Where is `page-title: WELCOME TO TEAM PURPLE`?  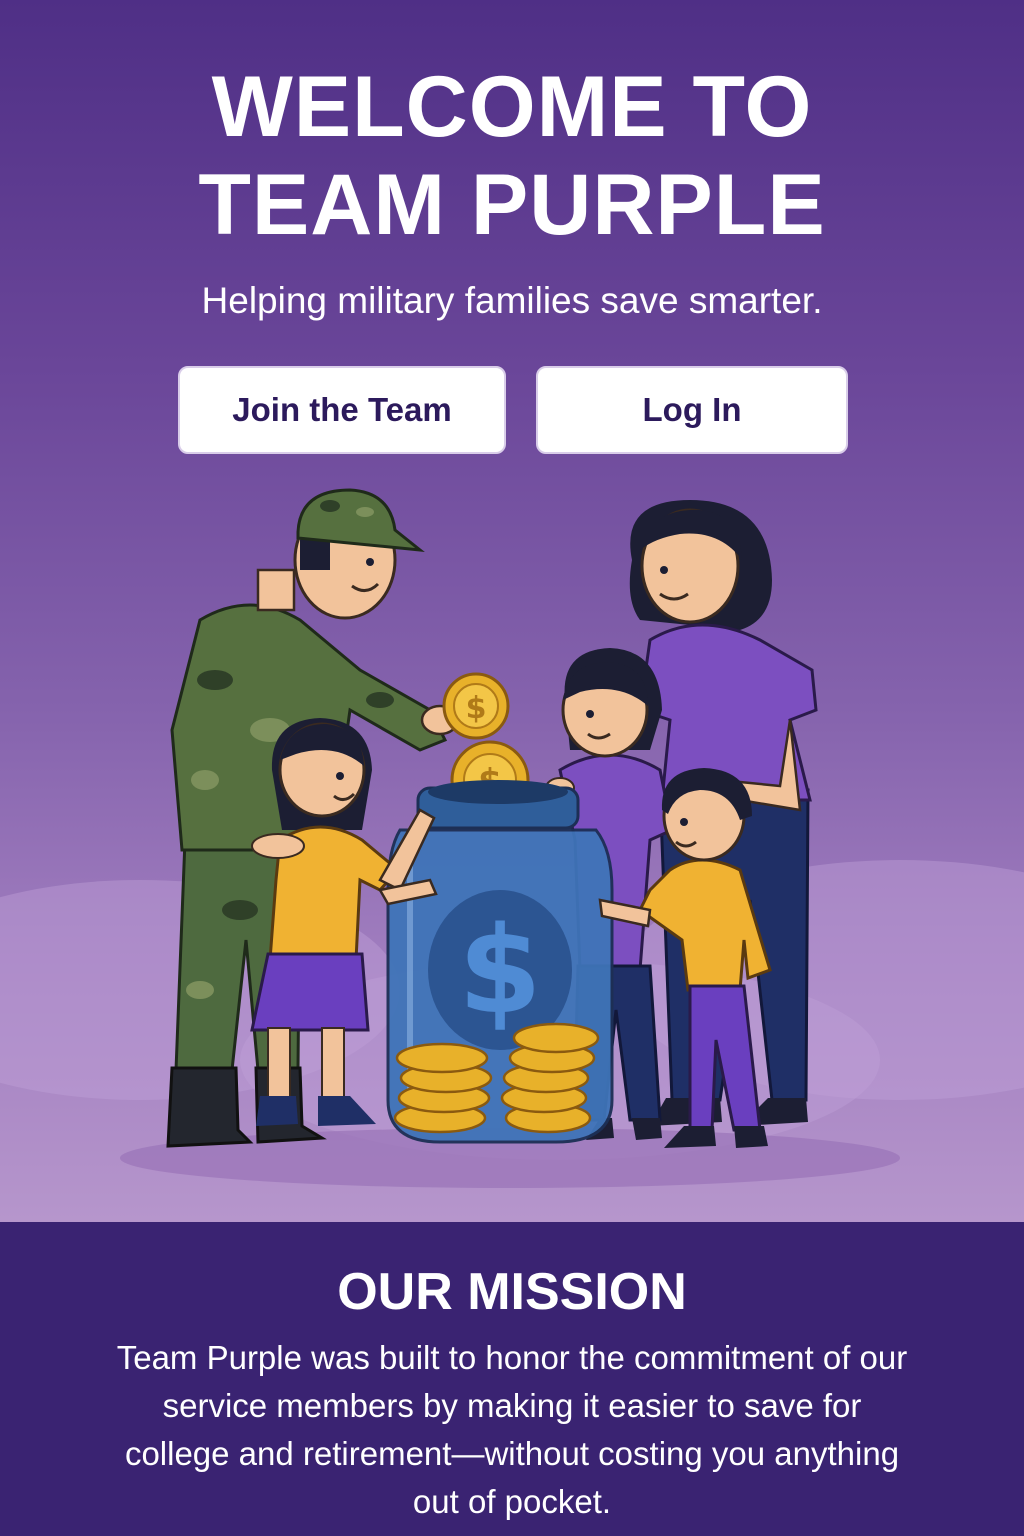
page-title: WELCOME TO TEAM PURPLE is located at coordinates (512, 156).